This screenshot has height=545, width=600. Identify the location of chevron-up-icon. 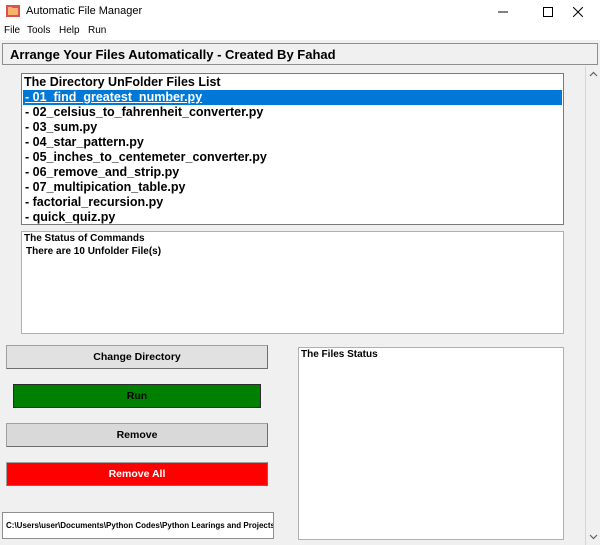
(593, 74).